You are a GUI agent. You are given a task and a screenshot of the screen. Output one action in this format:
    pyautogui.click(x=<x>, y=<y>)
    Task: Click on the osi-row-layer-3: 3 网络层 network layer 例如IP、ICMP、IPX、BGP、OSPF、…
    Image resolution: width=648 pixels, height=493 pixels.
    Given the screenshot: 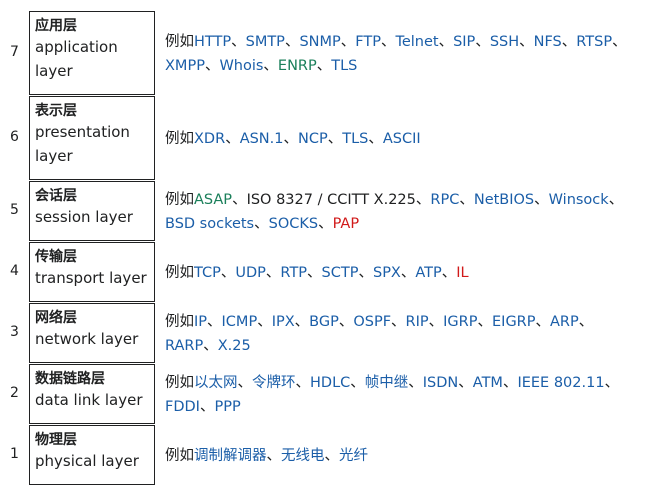 What is the action you would take?
    pyautogui.click(x=324, y=333)
    